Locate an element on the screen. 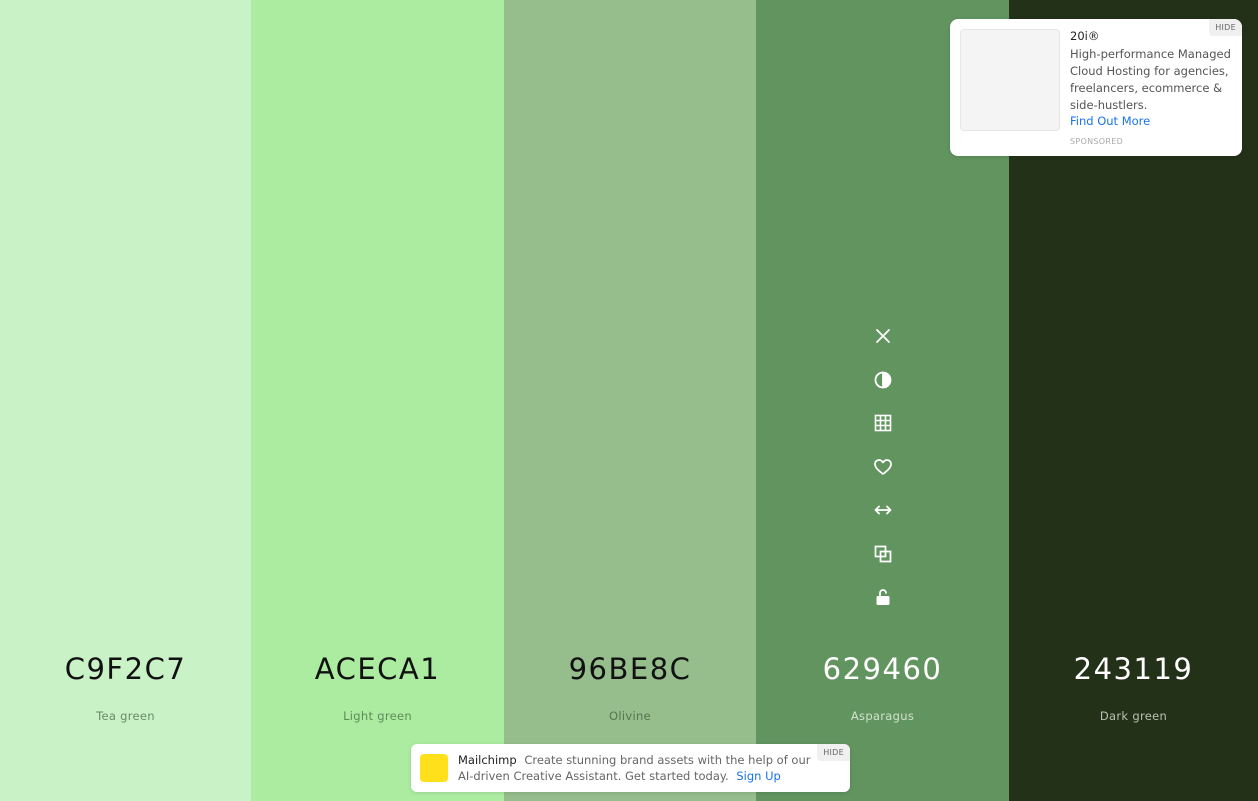 The height and width of the screenshot is (801, 1258). ad-cta-link: Sign Up is located at coordinates (758, 776).